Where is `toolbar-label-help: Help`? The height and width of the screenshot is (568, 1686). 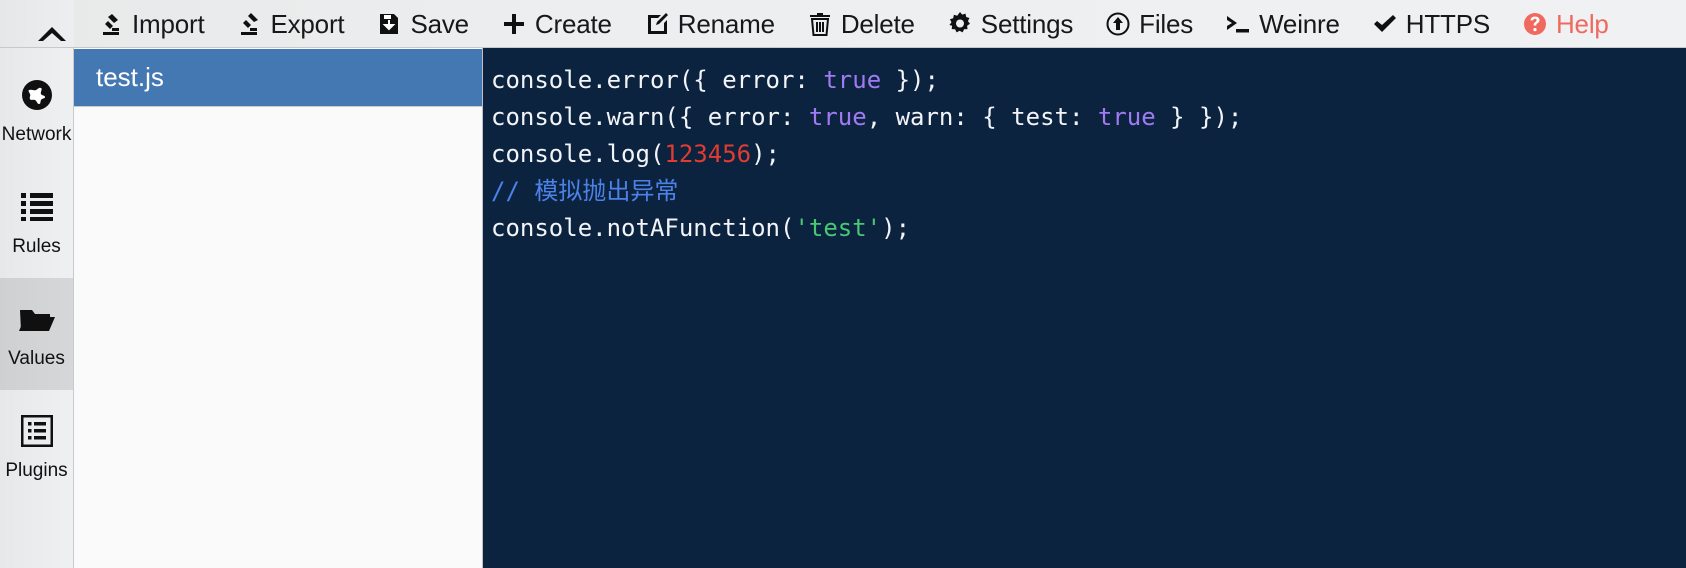
toolbar-label-help: Help is located at coordinates (1582, 23).